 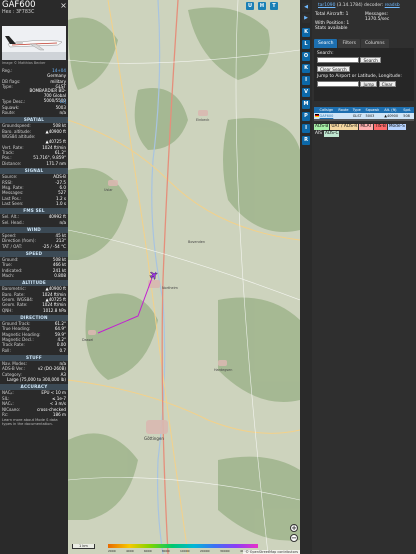 What do you see at coordinates (392, 5) in the screenshot?
I see `decoder-link: readsb` at bounding box center [392, 5].